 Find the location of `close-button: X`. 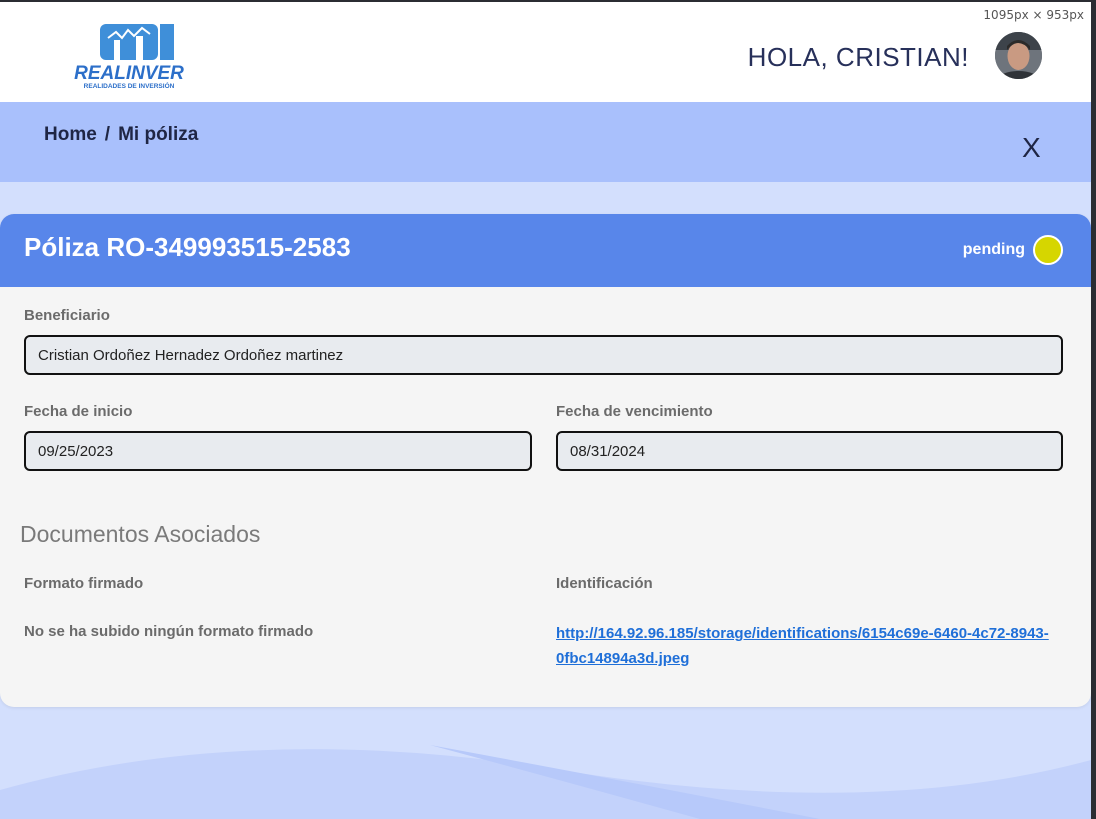

close-button: X is located at coordinates (1031, 148).